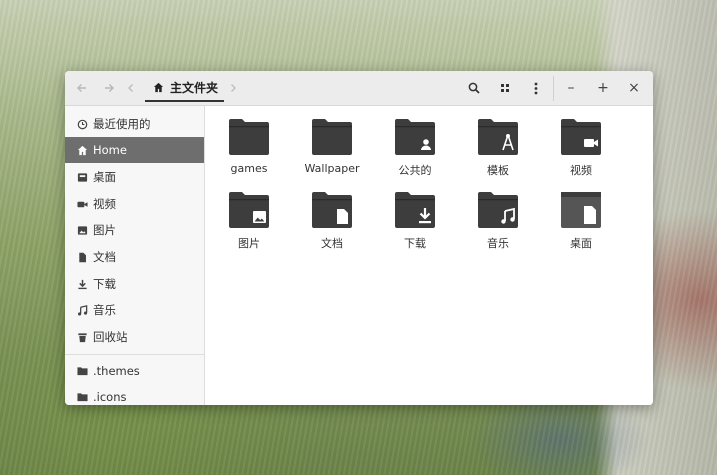  I want to click on sidebar-item-documents: 文档, so click(134, 257).